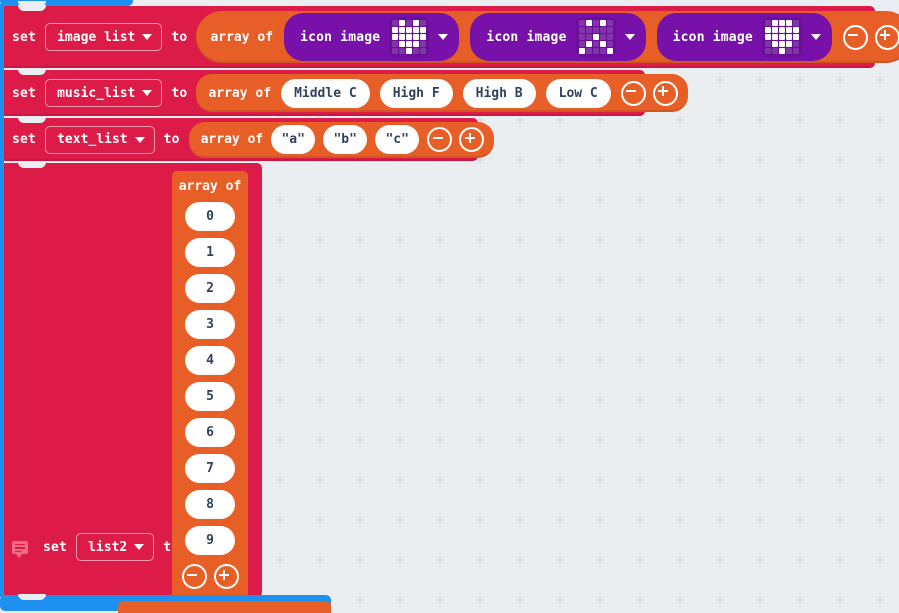  What do you see at coordinates (24, 37) in the screenshot?
I see `set-keyword: set` at bounding box center [24, 37].